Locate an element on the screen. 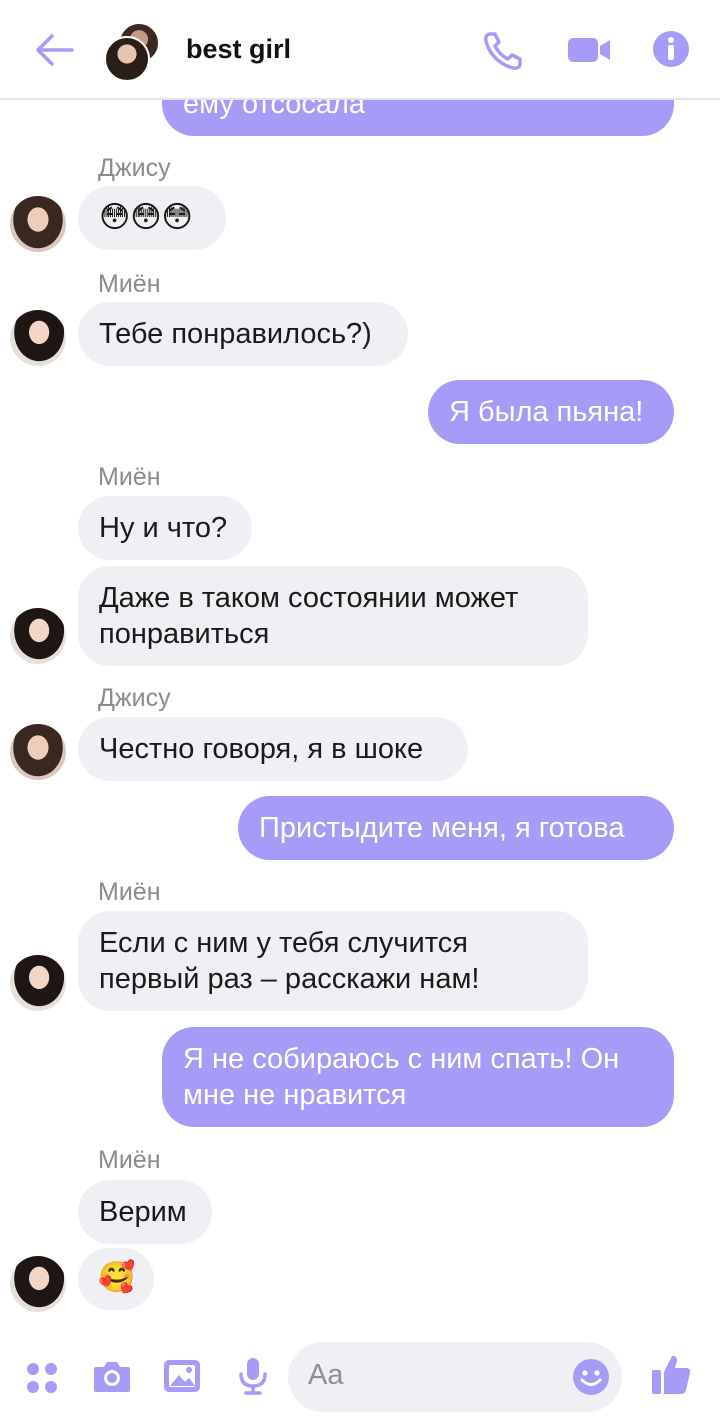 The image size is (720, 1424). incoming-message: Честно говоря, я в шоке is located at coordinates (273, 749).